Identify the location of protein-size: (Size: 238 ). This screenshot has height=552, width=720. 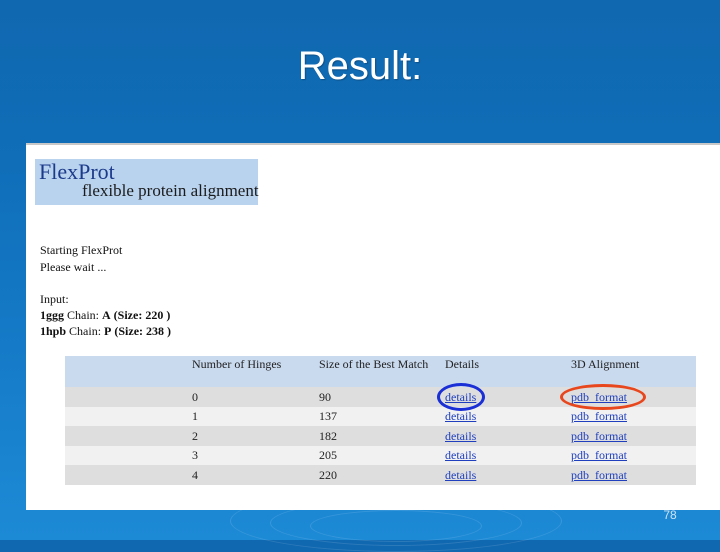
(143, 331).